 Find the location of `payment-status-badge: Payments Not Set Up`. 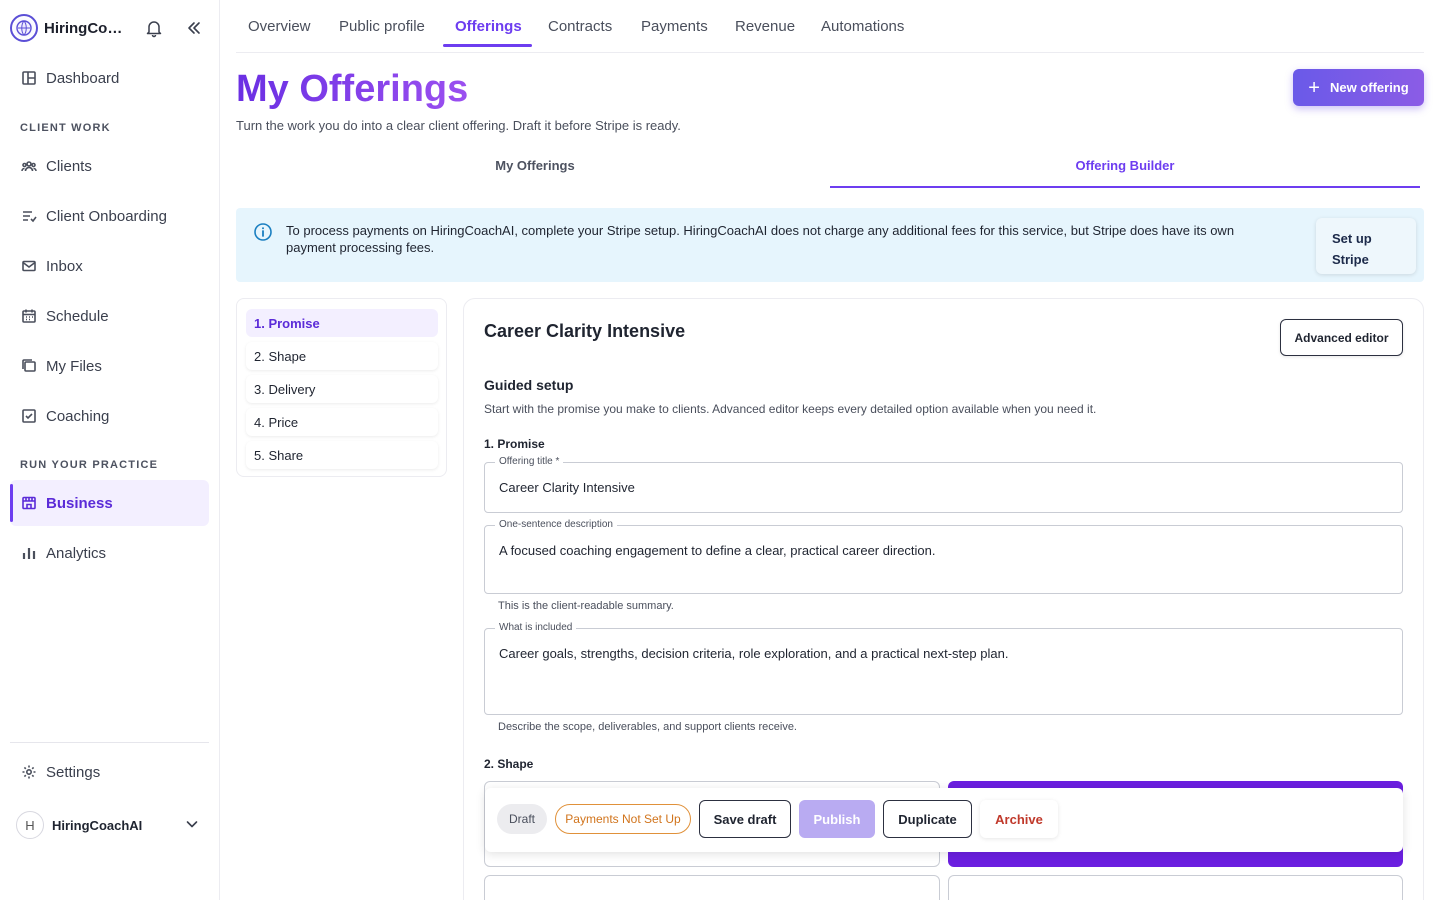

payment-status-badge: Payments Not Set Up is located at coordinates (623, 819).